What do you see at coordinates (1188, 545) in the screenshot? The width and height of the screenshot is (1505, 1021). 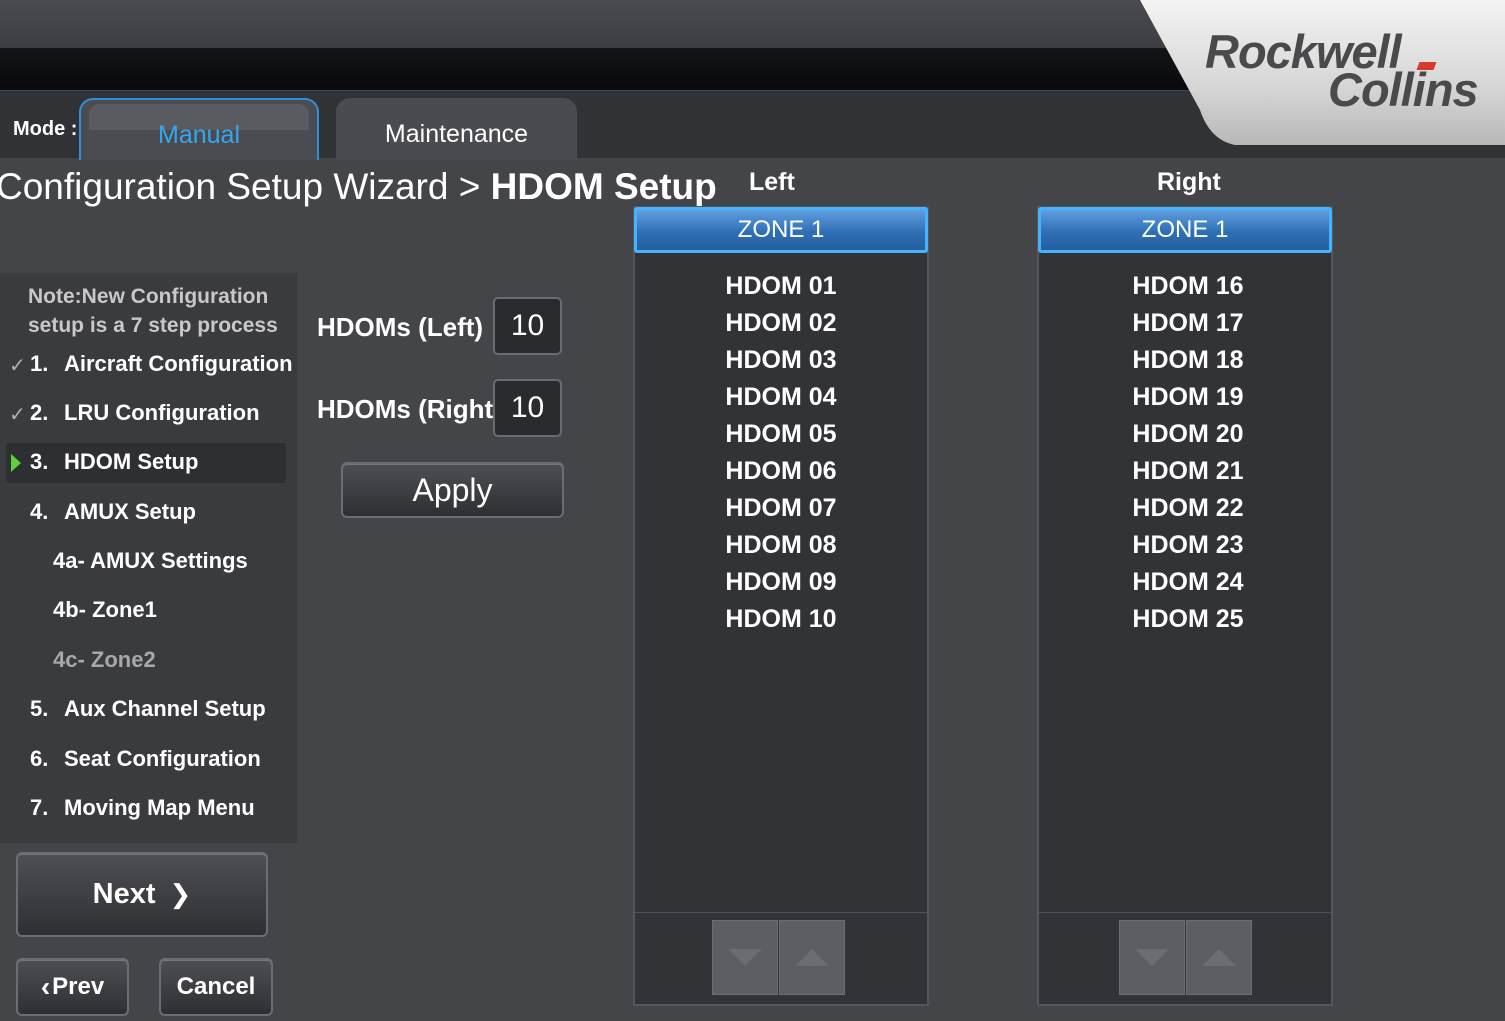 I see `list-item: HDOM 23` at bounding box center [1188, 545].